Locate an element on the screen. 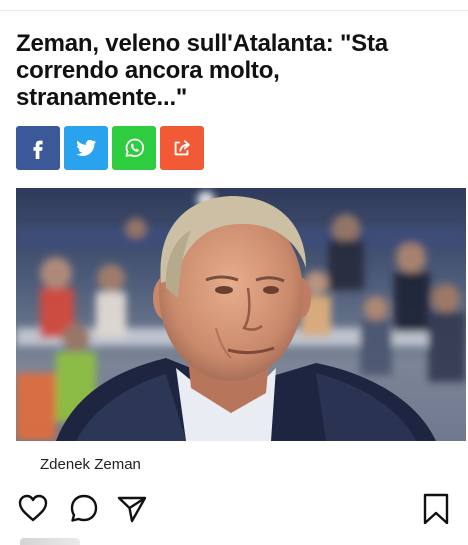 Image resolution: width=468 pixels, height=545 pixels. like-button is located at coordinates (33, 510).